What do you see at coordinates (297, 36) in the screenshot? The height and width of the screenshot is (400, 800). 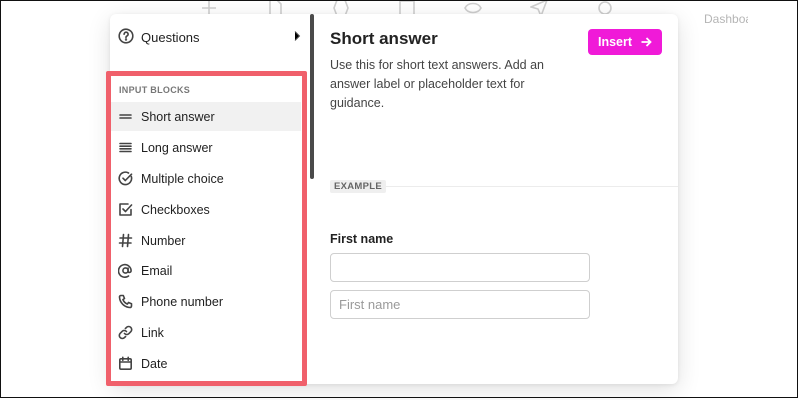 I see `chevron-right-icon` at bounding box center [297, 36].